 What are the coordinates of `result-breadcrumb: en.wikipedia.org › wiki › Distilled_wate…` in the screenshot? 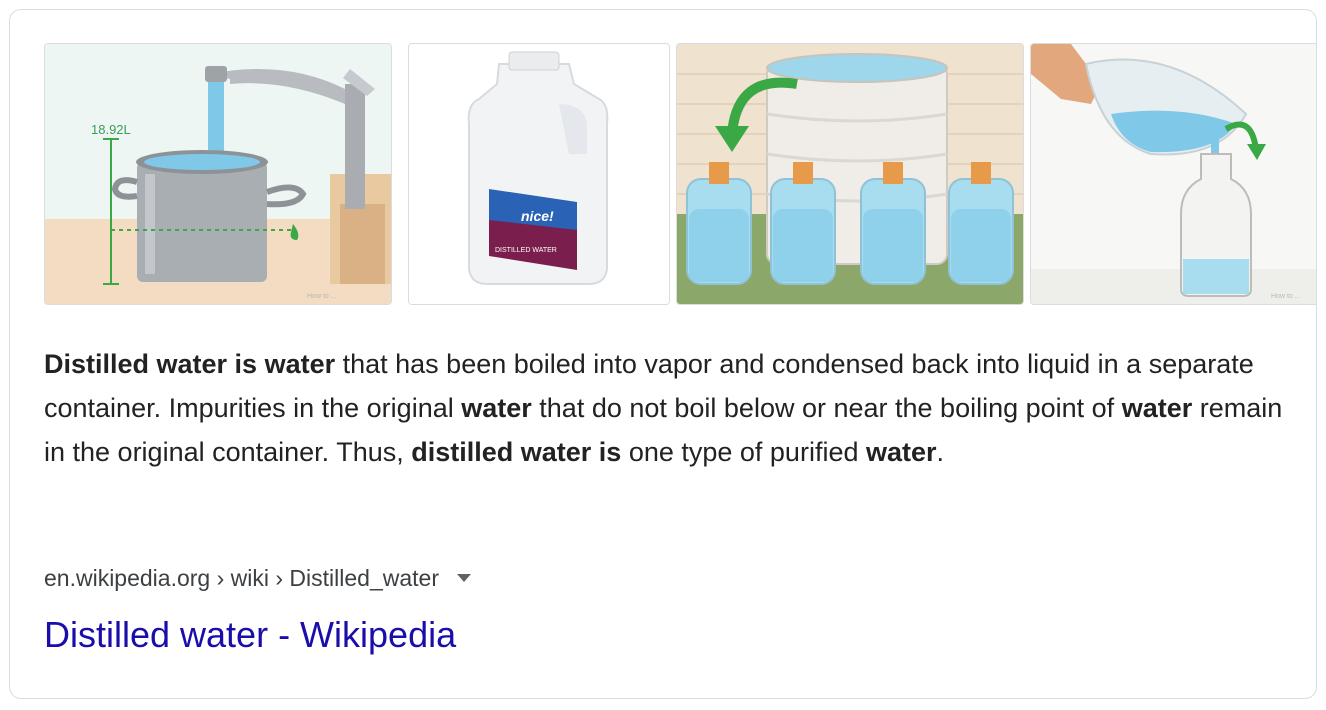 It's located at (257, 578).